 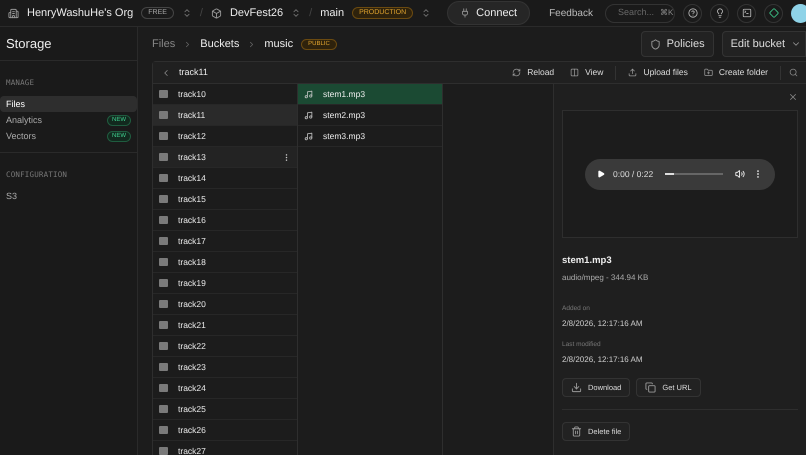 What do you see at coordinates (29, 43) in the screenshot?
I see `sidebar-title: Storage` at bounding box center [29, 43].